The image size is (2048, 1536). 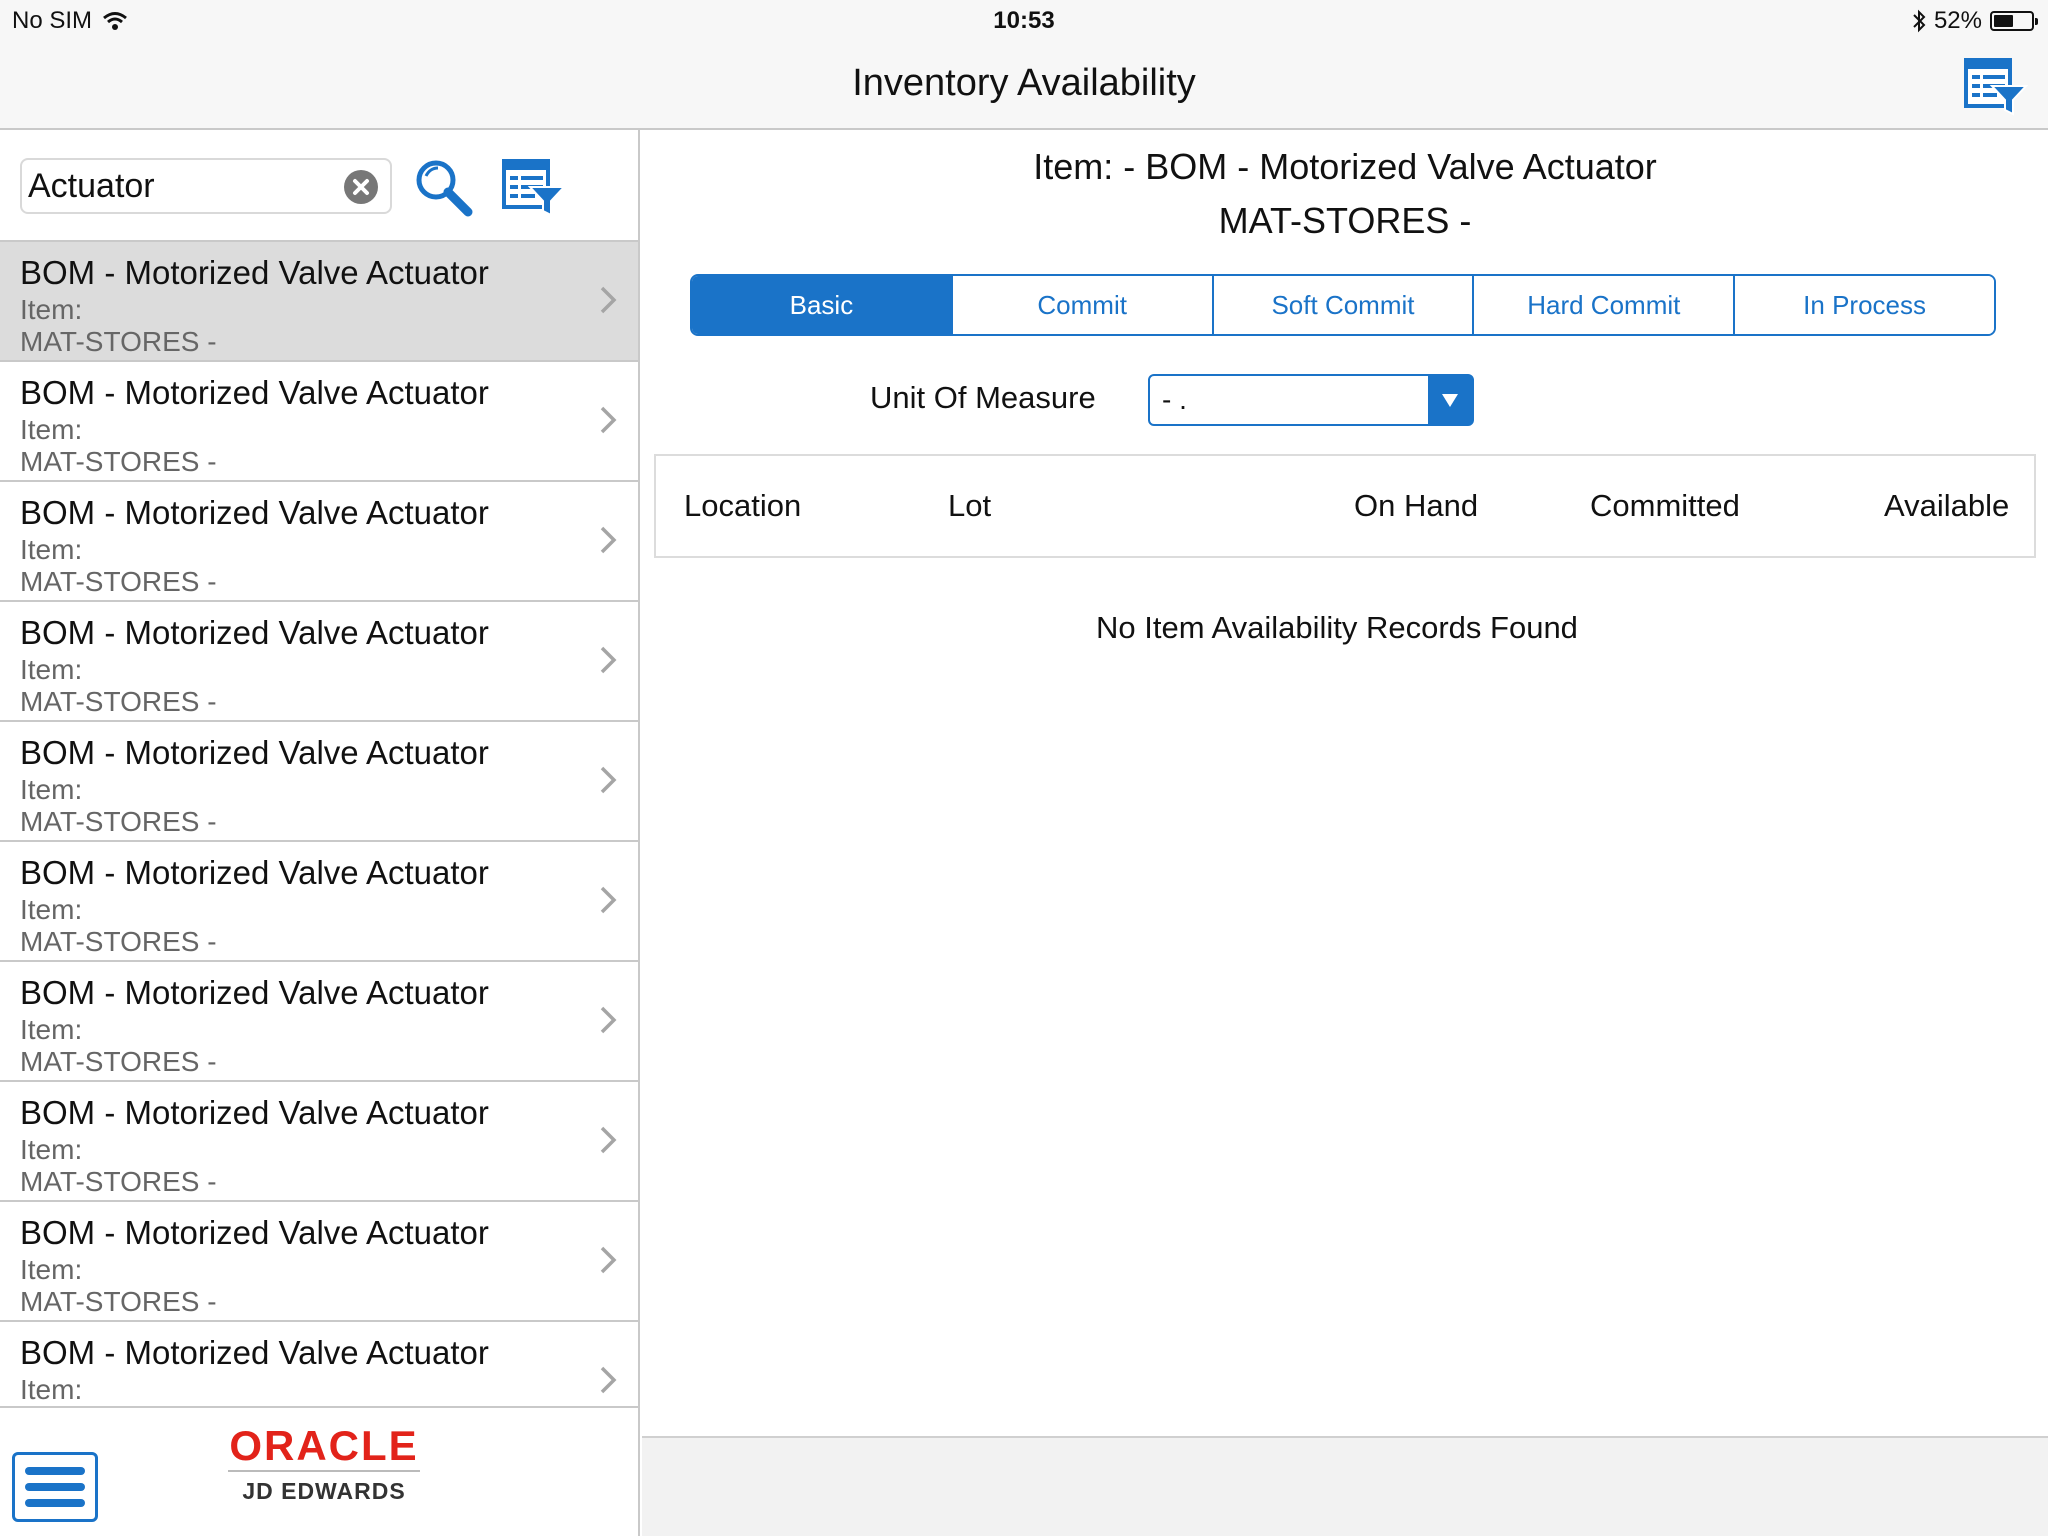 What do you see at coordinates (1957, 20) in the screenshot?
I see `battery-percent: 52%` at bounding box center [1957, 20].